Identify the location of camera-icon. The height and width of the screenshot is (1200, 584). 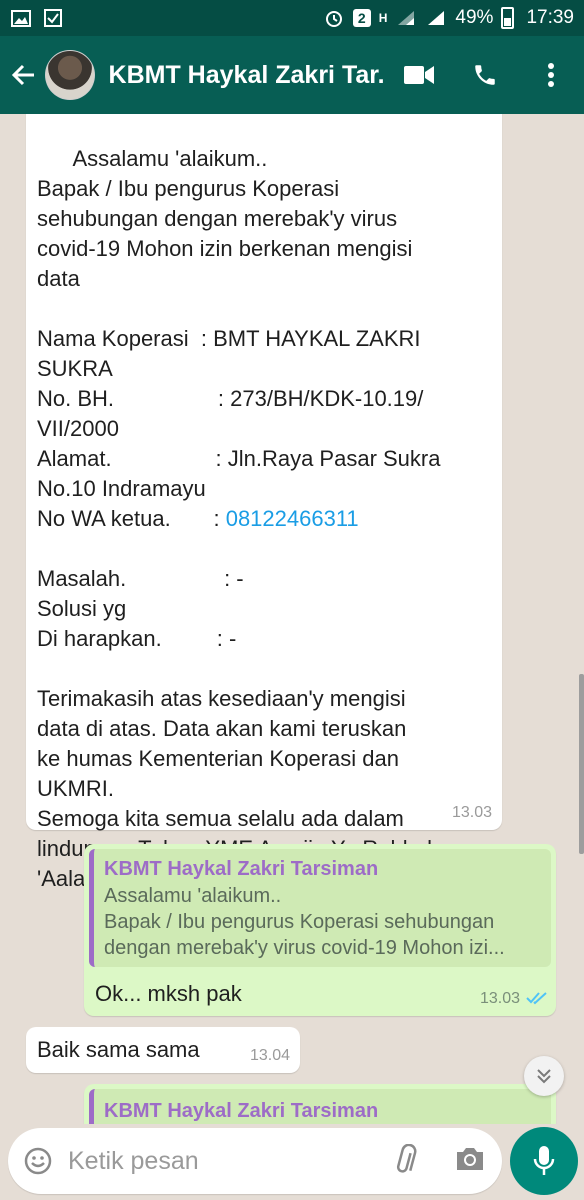
(470, 1159).